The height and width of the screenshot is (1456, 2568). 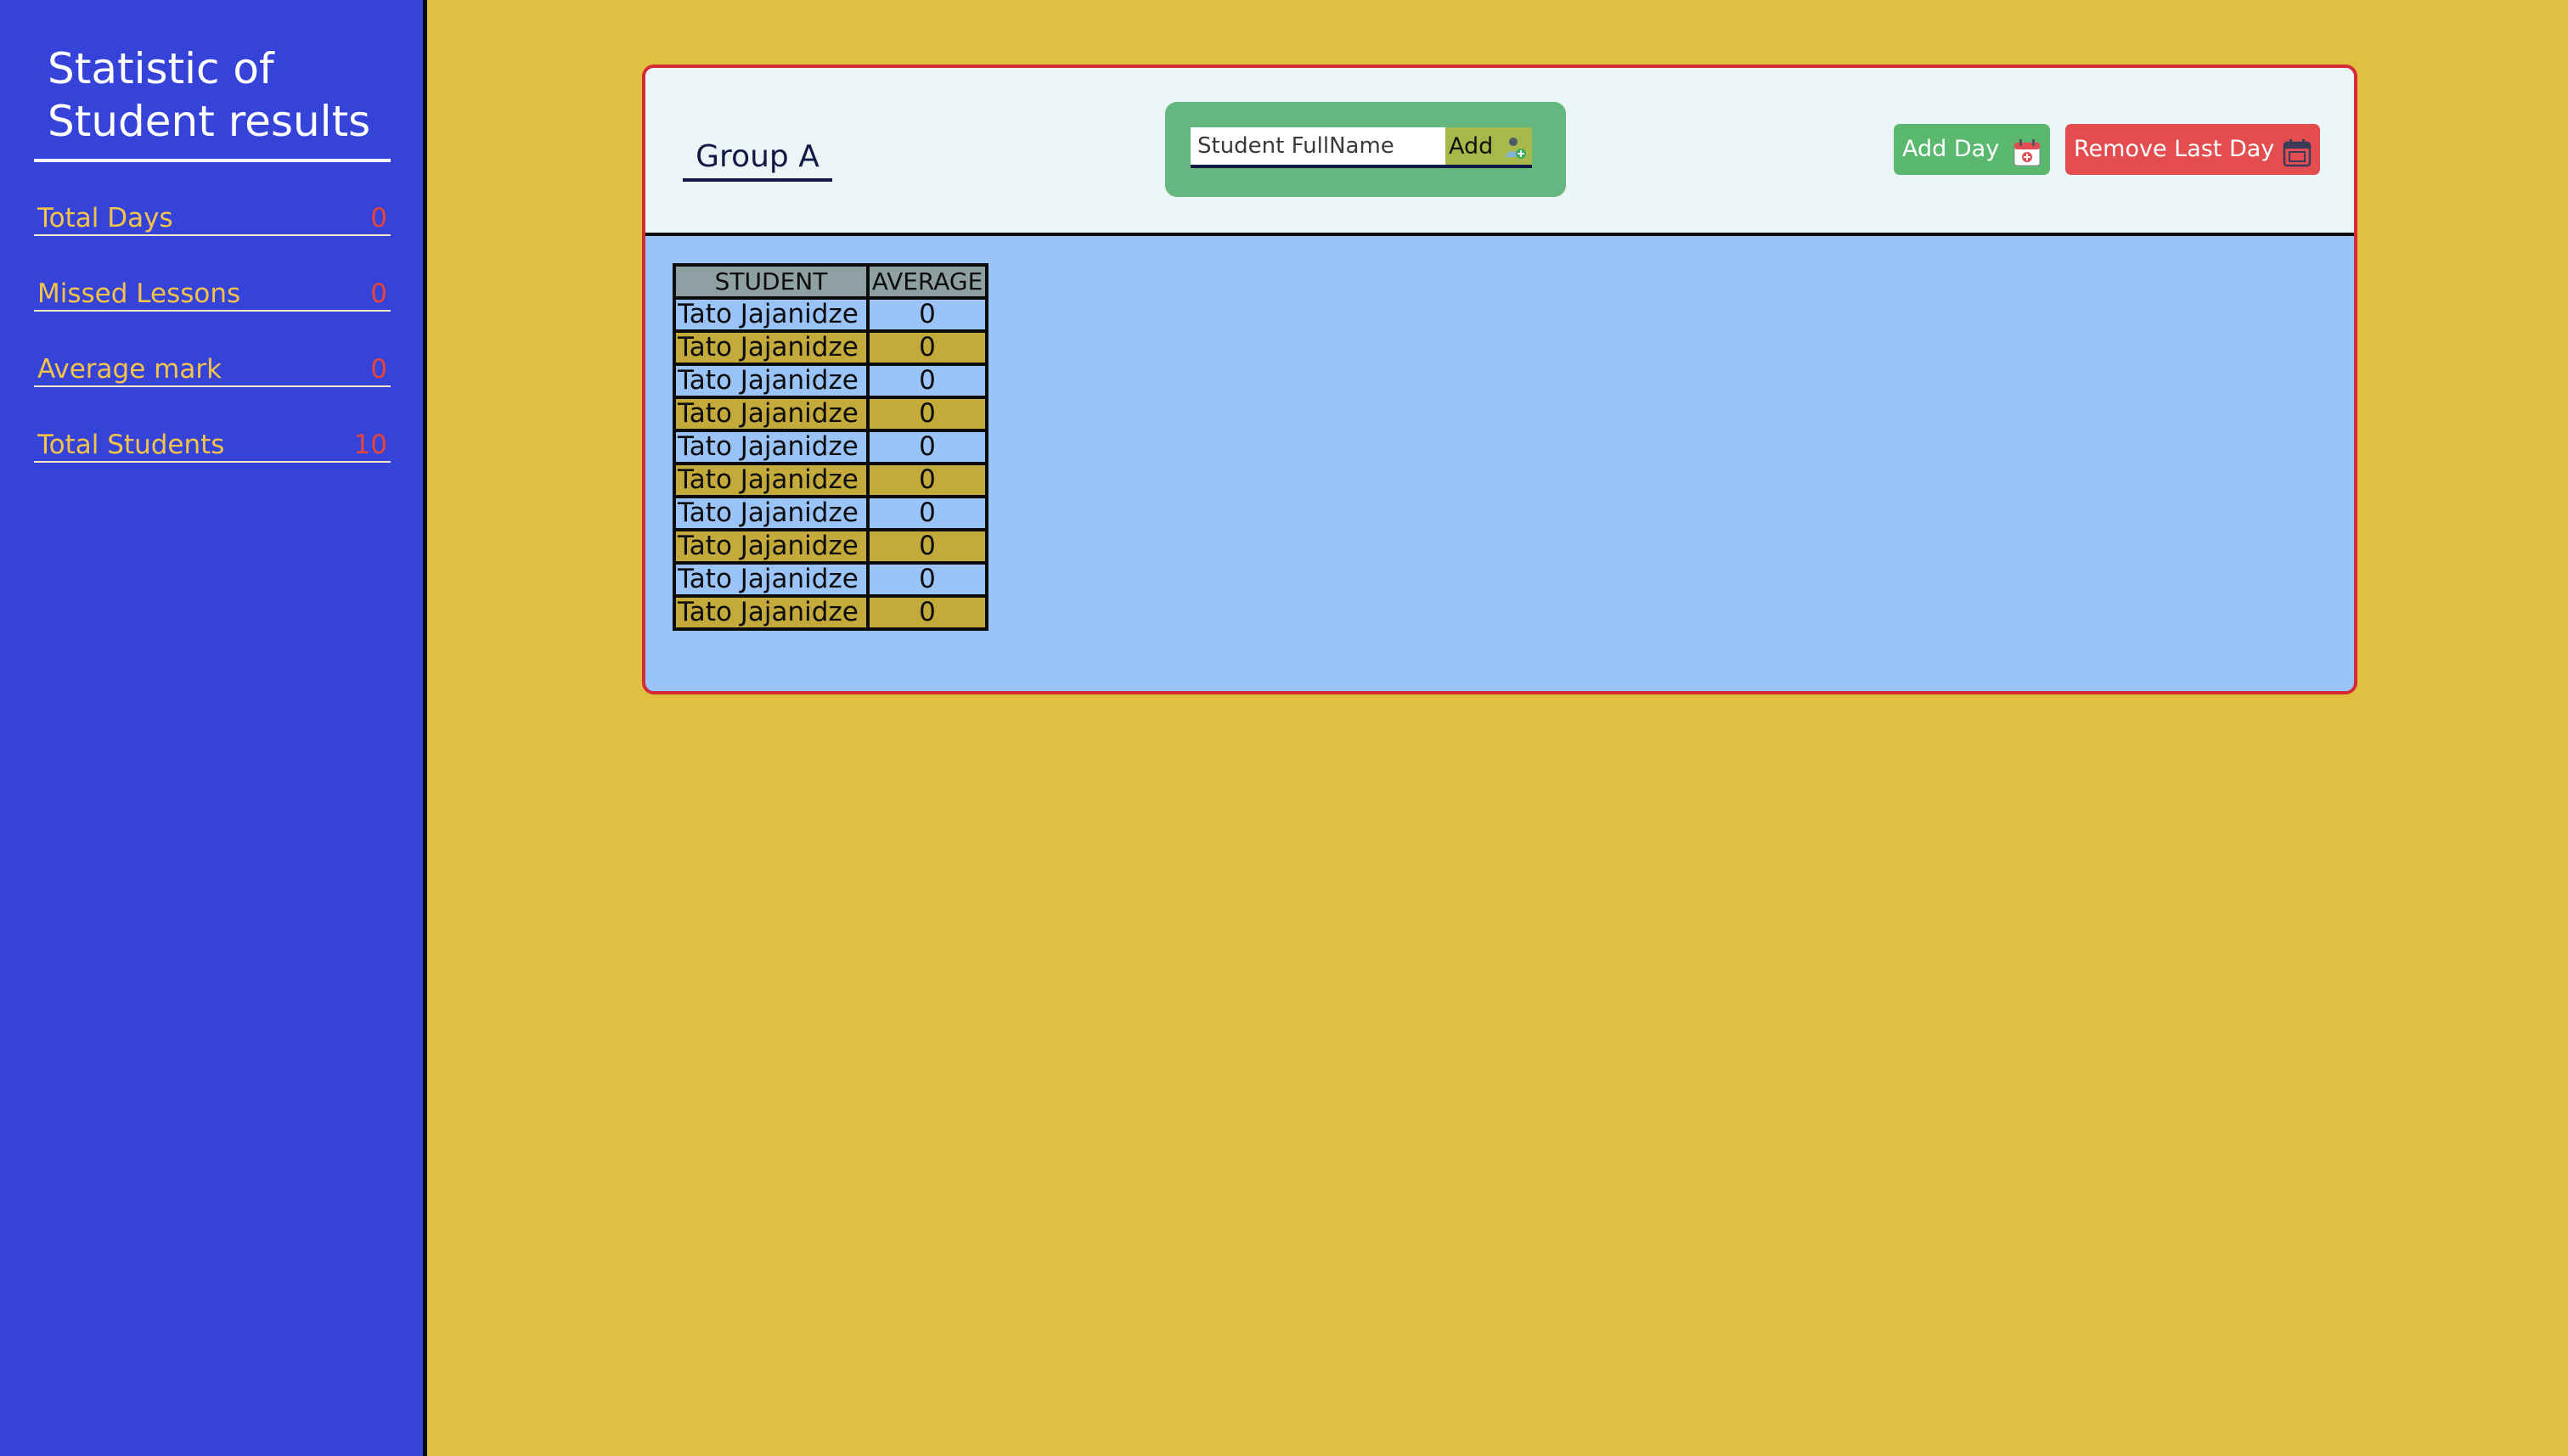 I want to click on group-card-header: Group A Add Add Day, so click(x=1499, y=152).